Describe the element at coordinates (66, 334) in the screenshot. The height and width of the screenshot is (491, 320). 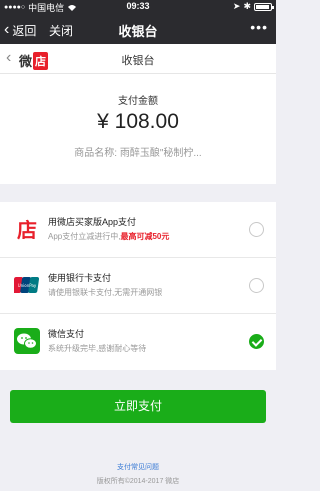
I see `method-name: 微信支付` at that location.